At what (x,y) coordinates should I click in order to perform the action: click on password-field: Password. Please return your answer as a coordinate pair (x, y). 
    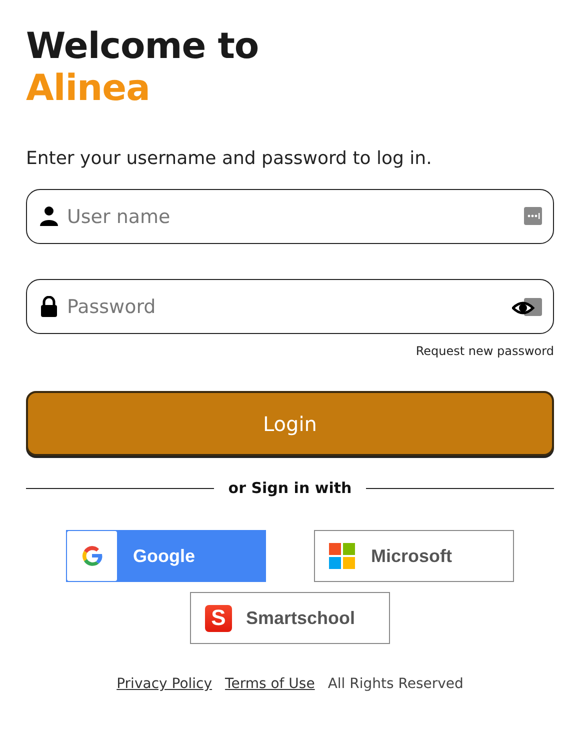
    Looking at the image, I should click on (290, 306).